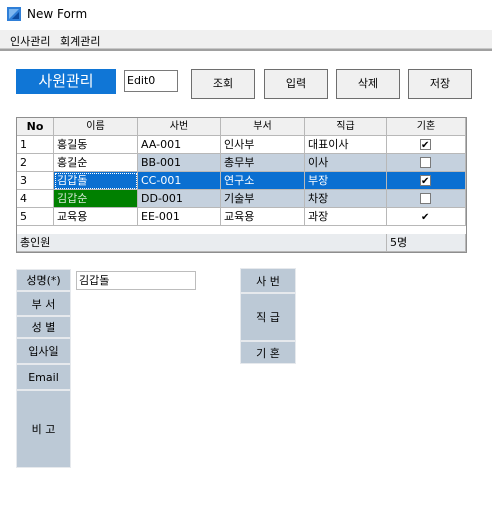  What do you see at coordinates (179, 181) in the screenshot?
I see `cell-id: CC-001` at bounding box center [179, 181].